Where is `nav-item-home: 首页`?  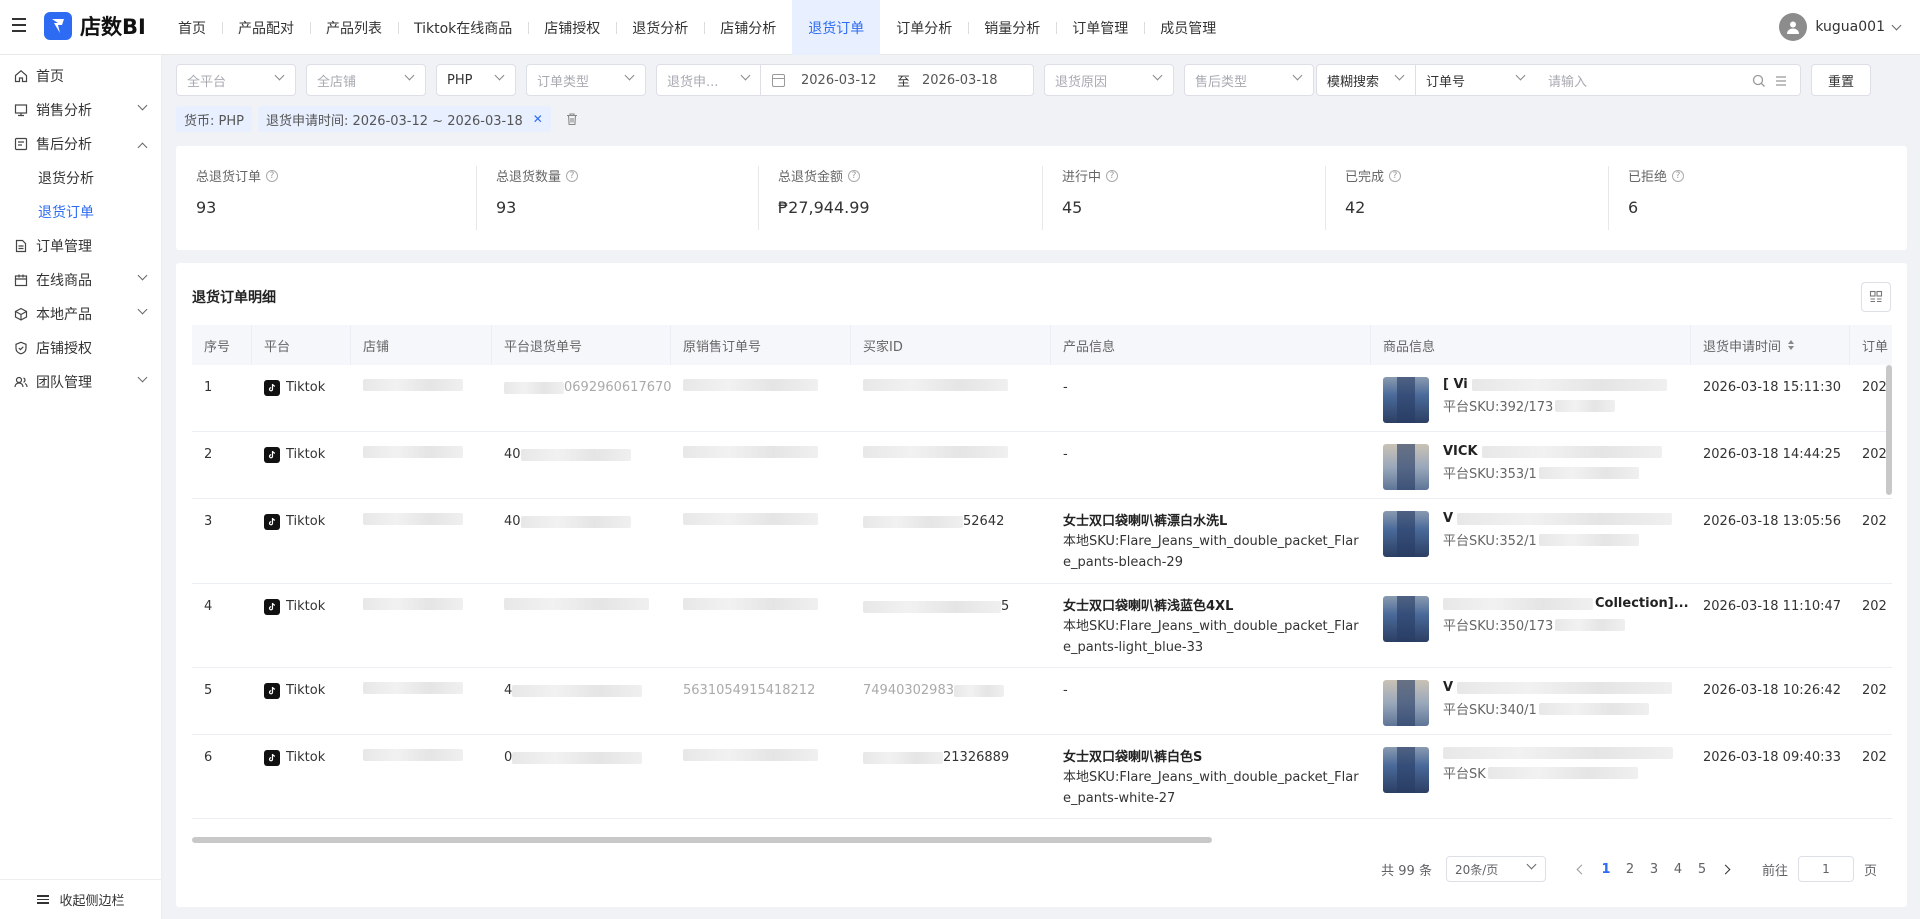
nav-item-home: 首页 is located at coordinates (192, 27).